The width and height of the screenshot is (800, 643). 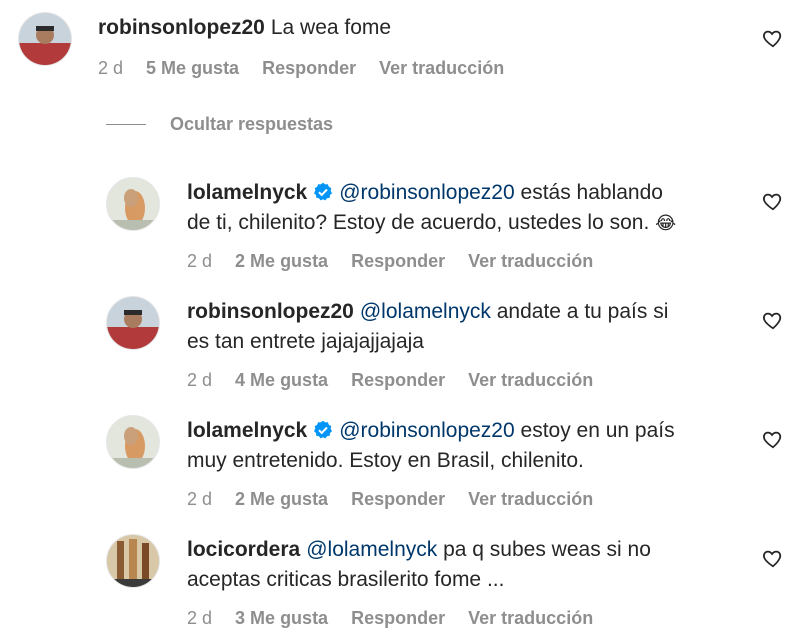 I want to click on reply-text: pa q subes weas si no, so click(x=547, y=549).